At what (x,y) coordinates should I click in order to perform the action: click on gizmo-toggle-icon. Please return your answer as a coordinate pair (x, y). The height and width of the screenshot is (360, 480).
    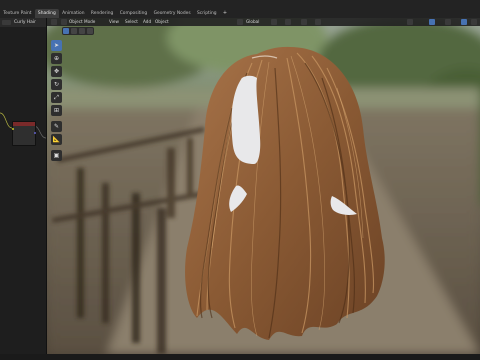
    Looking at the image, I should click on (432, 22).